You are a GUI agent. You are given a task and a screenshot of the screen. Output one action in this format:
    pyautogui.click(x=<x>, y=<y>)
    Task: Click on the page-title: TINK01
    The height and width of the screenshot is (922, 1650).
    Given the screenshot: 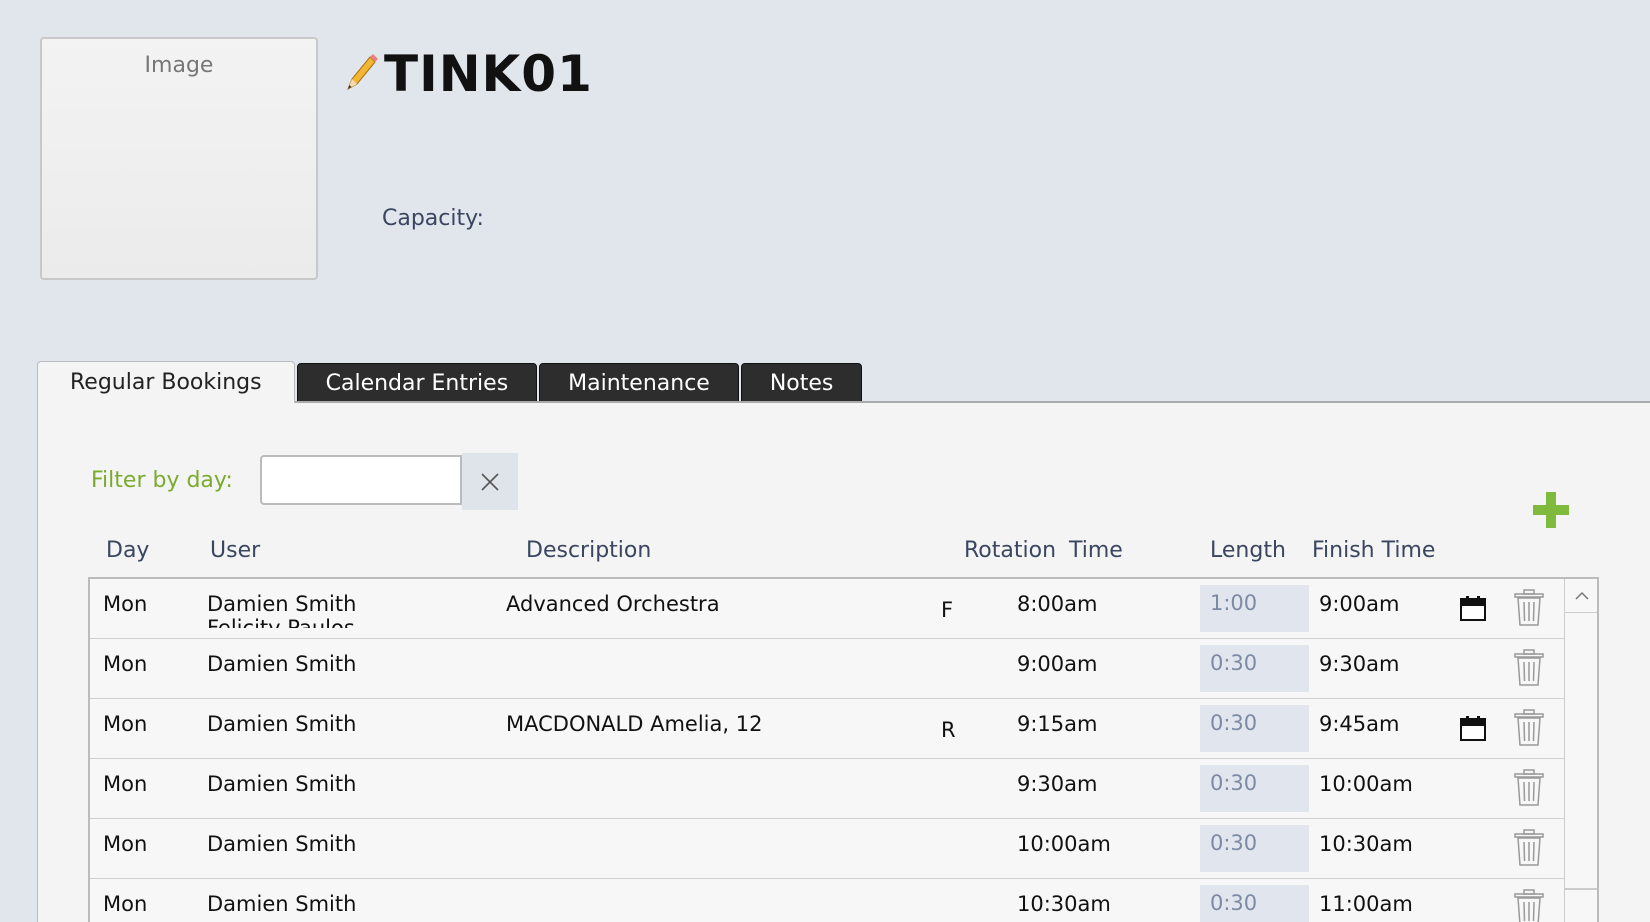 What is the action you would take?
    pyautogui.click(x=488, y=74)
    